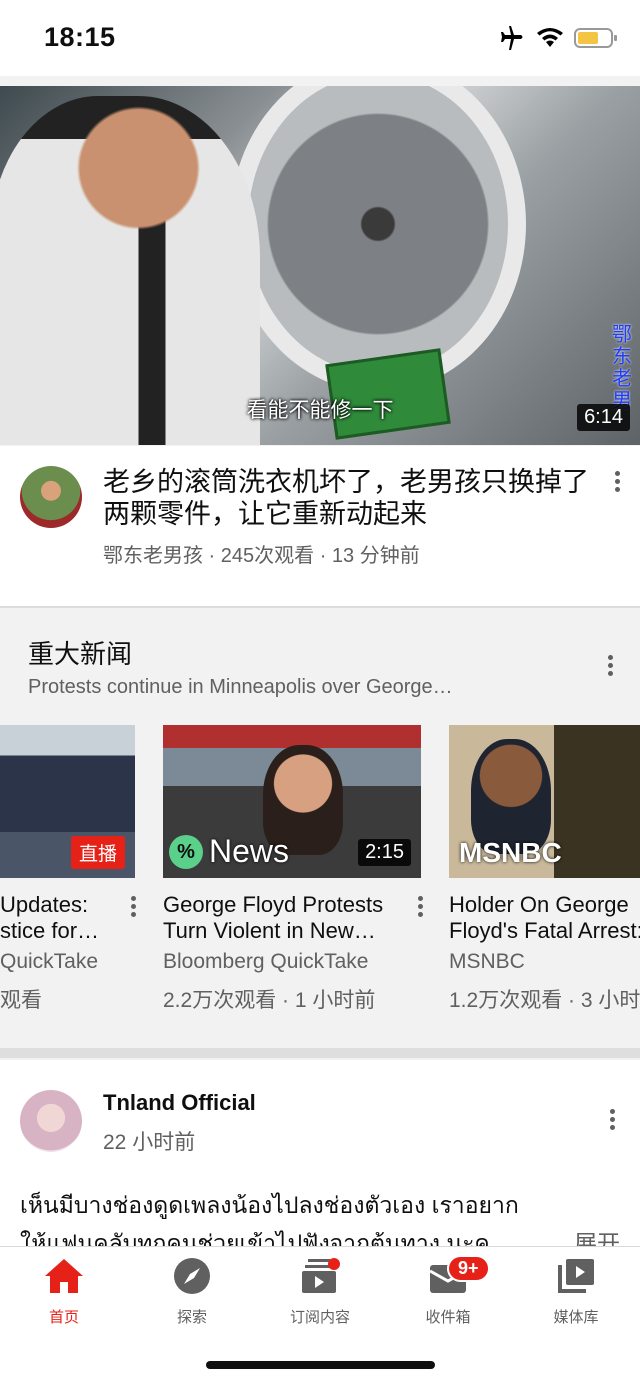 Image resolution: width=640 pixels, height=1386 pixels. I want to click on channel-avatar, so click(51, 497).